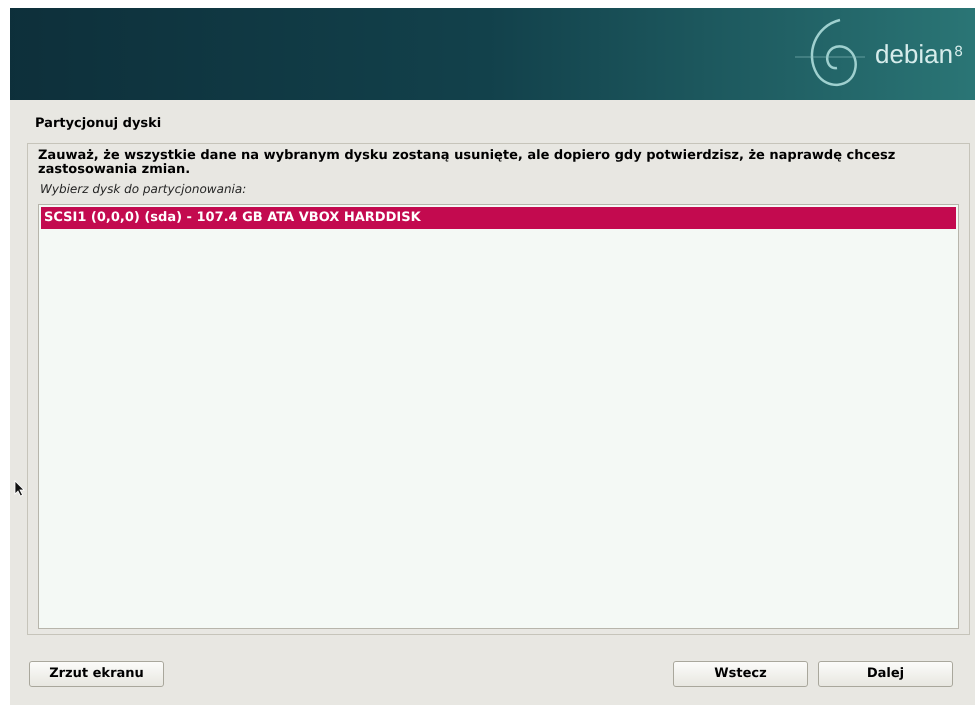  Describe the element at coordinates (19, 488) in the screenshot. I see `mouse-pointer-icon` at that location.